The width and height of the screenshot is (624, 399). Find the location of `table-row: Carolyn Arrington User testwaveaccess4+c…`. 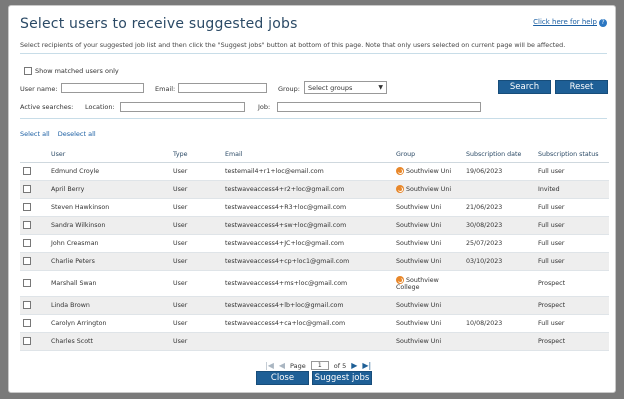

table-row: Carolyn Arrington User testwaveaccess4+c… is located at coordinates (314, 323).